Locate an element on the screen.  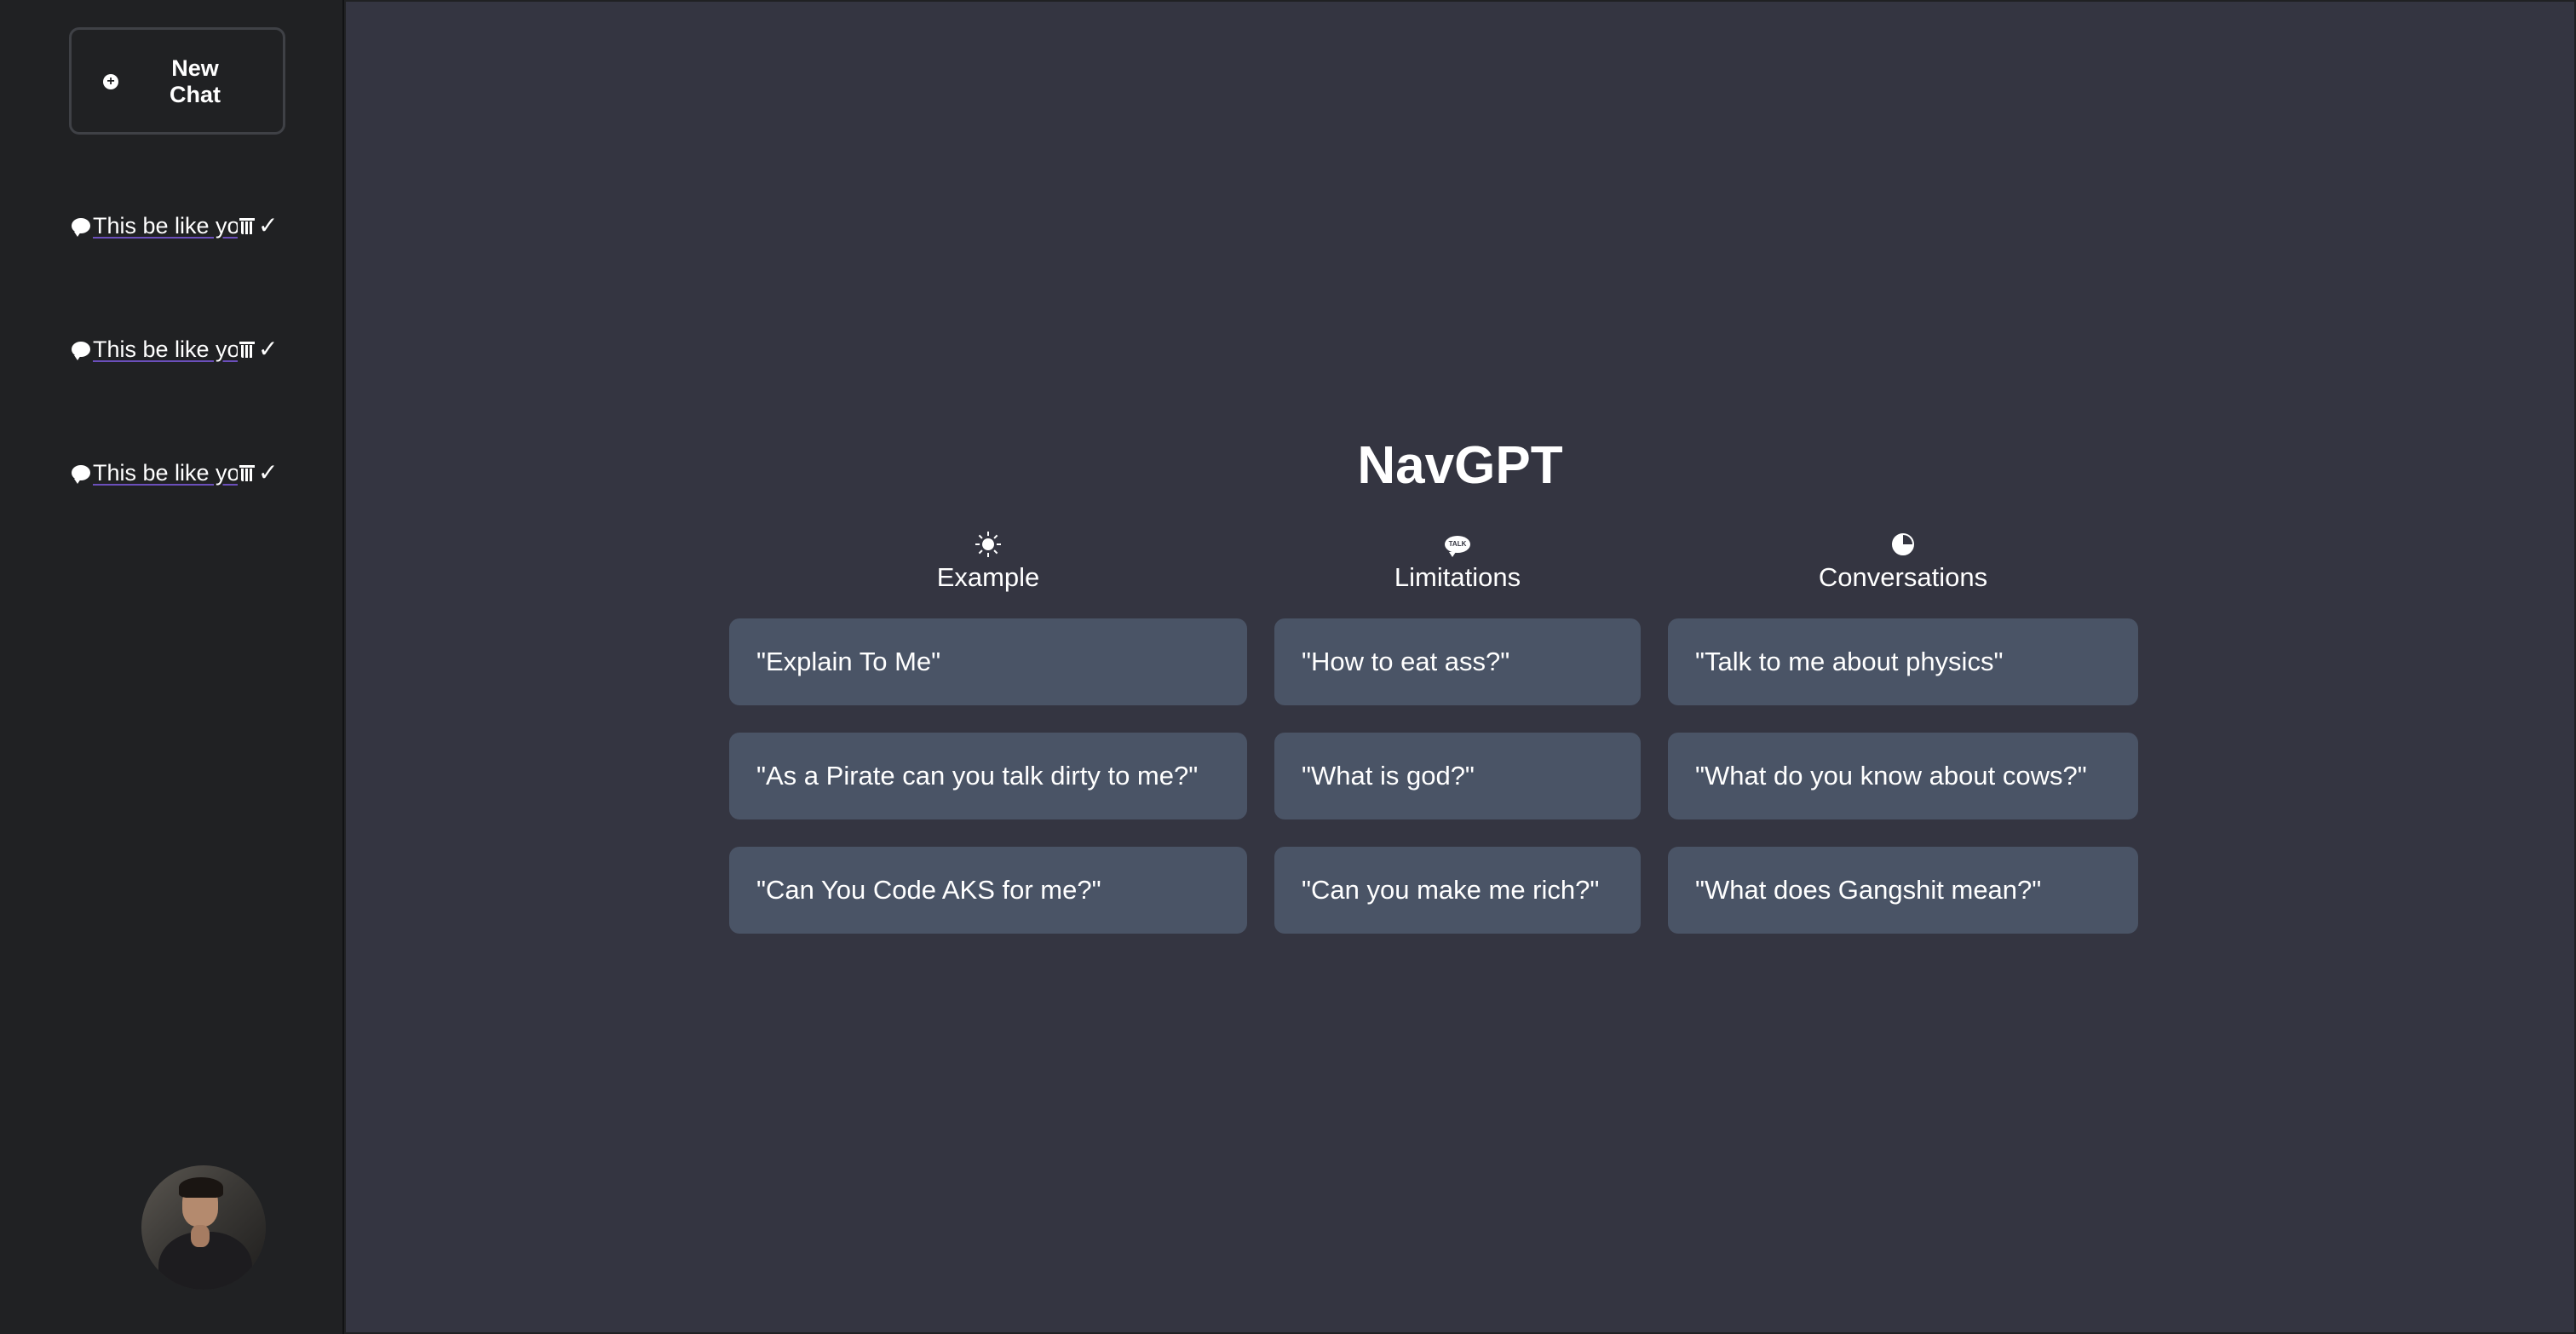
column-header-conversations: Conversations is located at coordinates (1903, 563).